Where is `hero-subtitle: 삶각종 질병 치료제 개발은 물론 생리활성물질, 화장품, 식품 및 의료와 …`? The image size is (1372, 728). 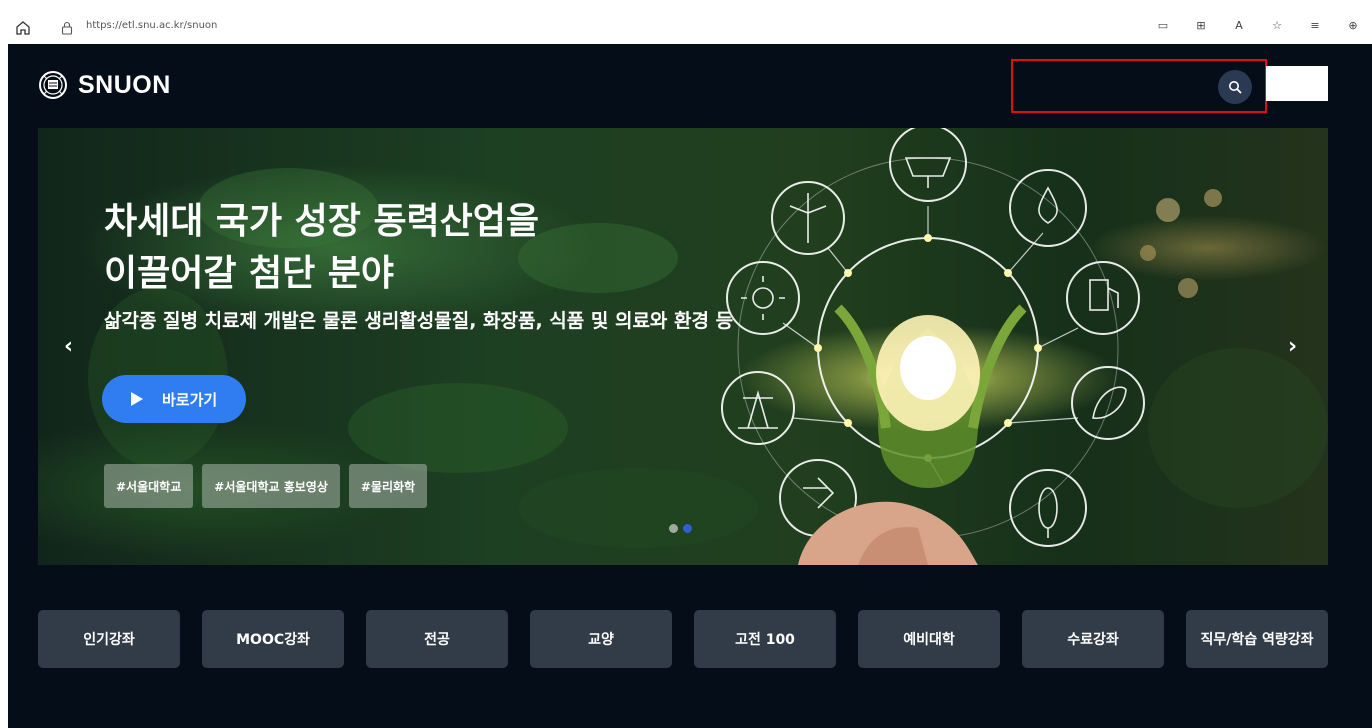
hero-subtitle: 삶각종 질병 치료제 개발은 물론 생리활성물질, 화장품, 식품 및 의료와 … is located at coordinates (419, 321).